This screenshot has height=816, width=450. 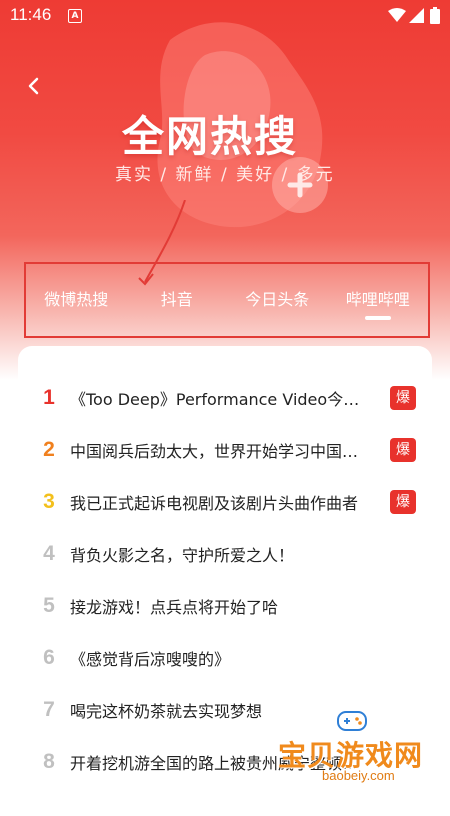 I want to click on page-subtitle: 真实 / 新鲜 / 美好 / 多元, so click(x=225, y=175).